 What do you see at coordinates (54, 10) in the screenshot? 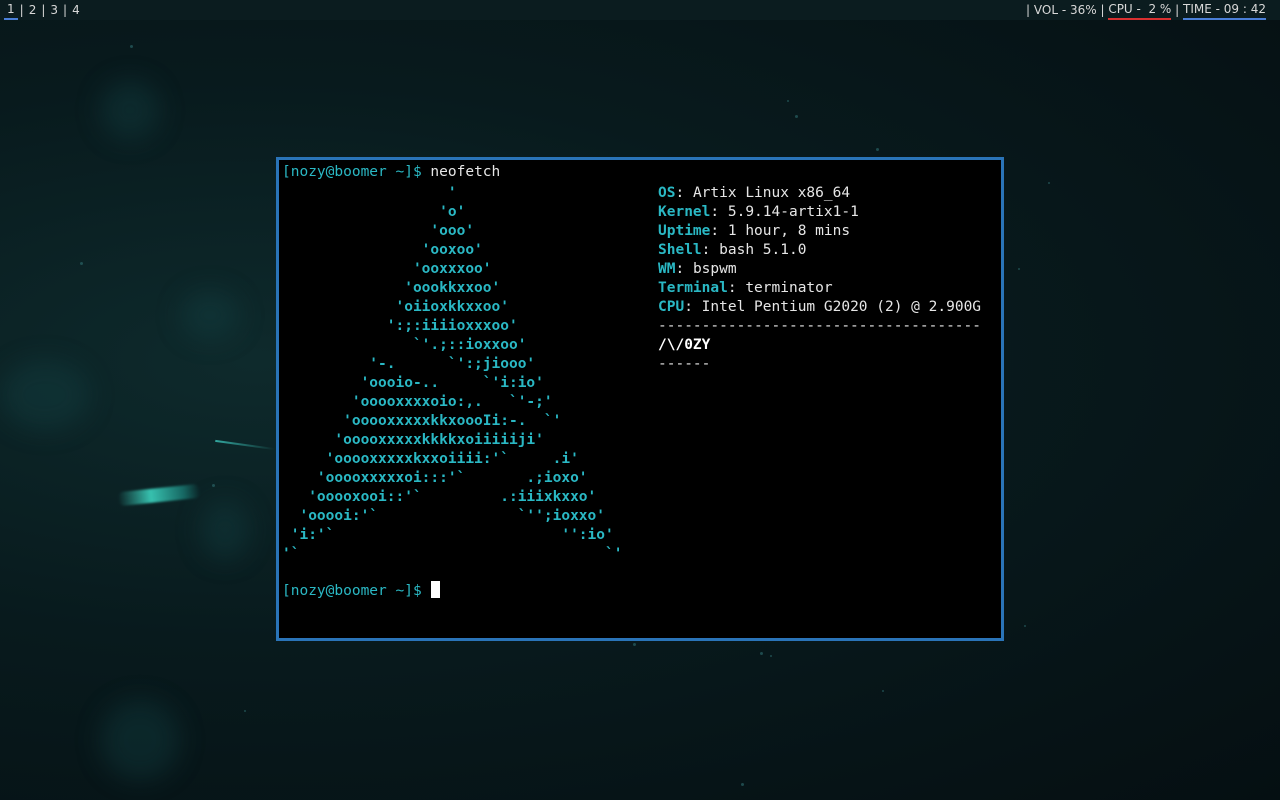
I see `workspace-3: 3` at bounding box center [54, 10].